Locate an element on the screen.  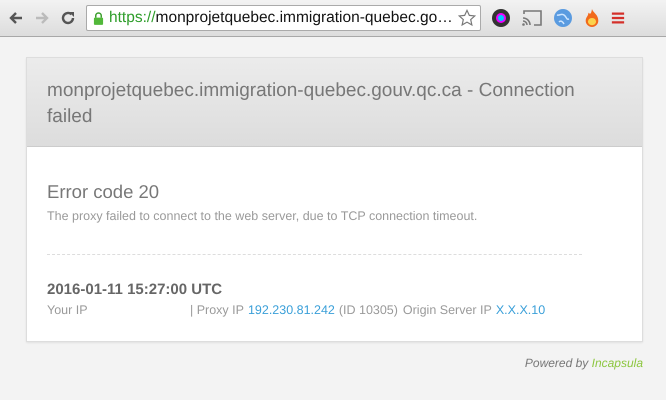
info-label: Your IP is located at coordinates (68, 310).